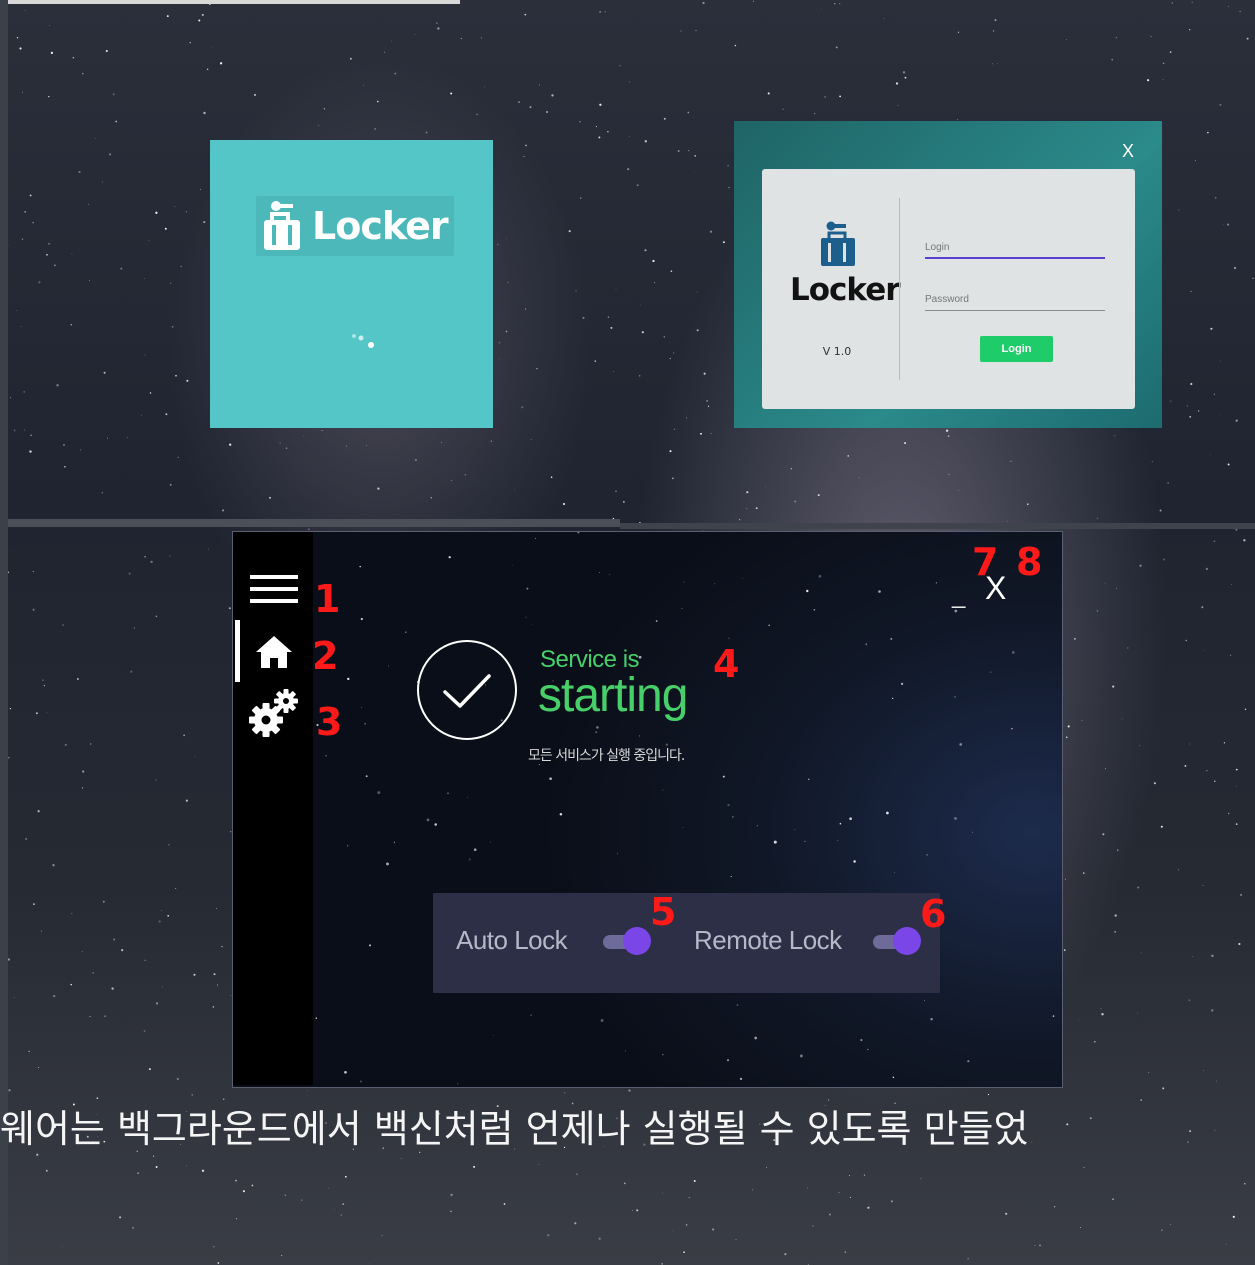 This screenshot has height=1265, width=1255. I want to click on loading-spinner-icon, so click(363, 341).